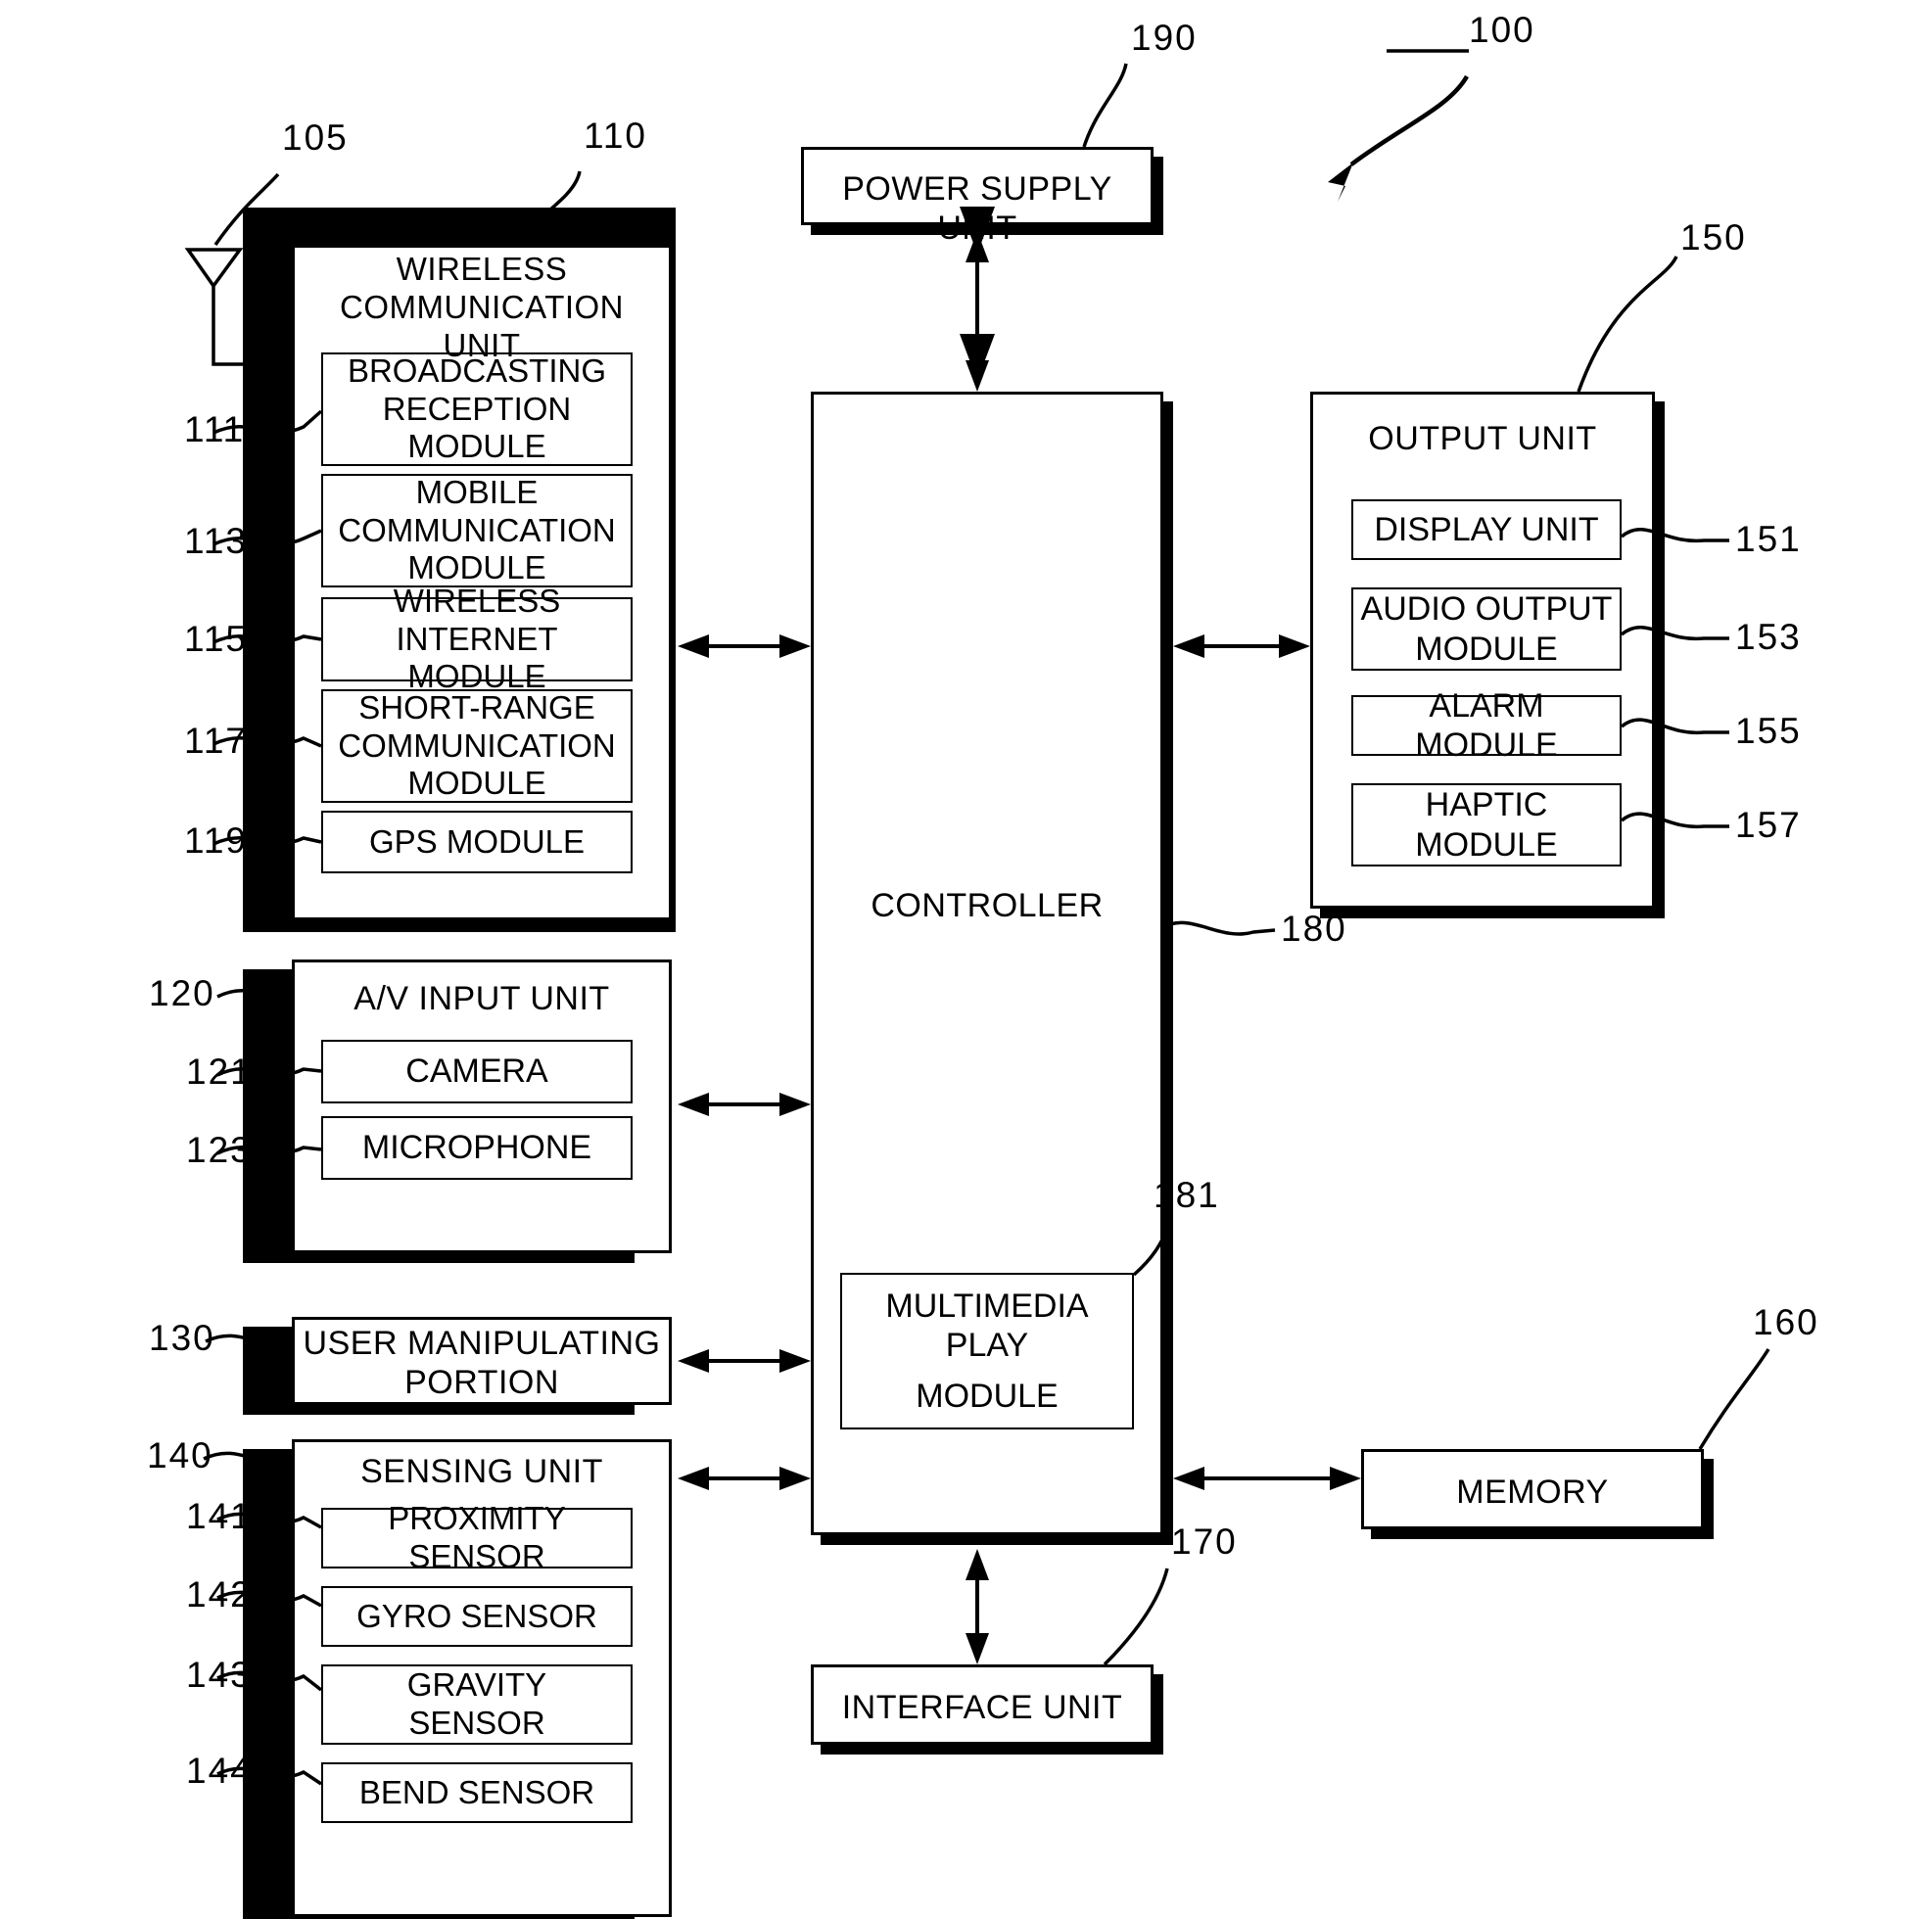 The width and height of the screenshot is (1932, 1919). Describe the element at coordinates (482, 345) in the screenshot. I see `wcu-title-line-3: UNIT` at that location.